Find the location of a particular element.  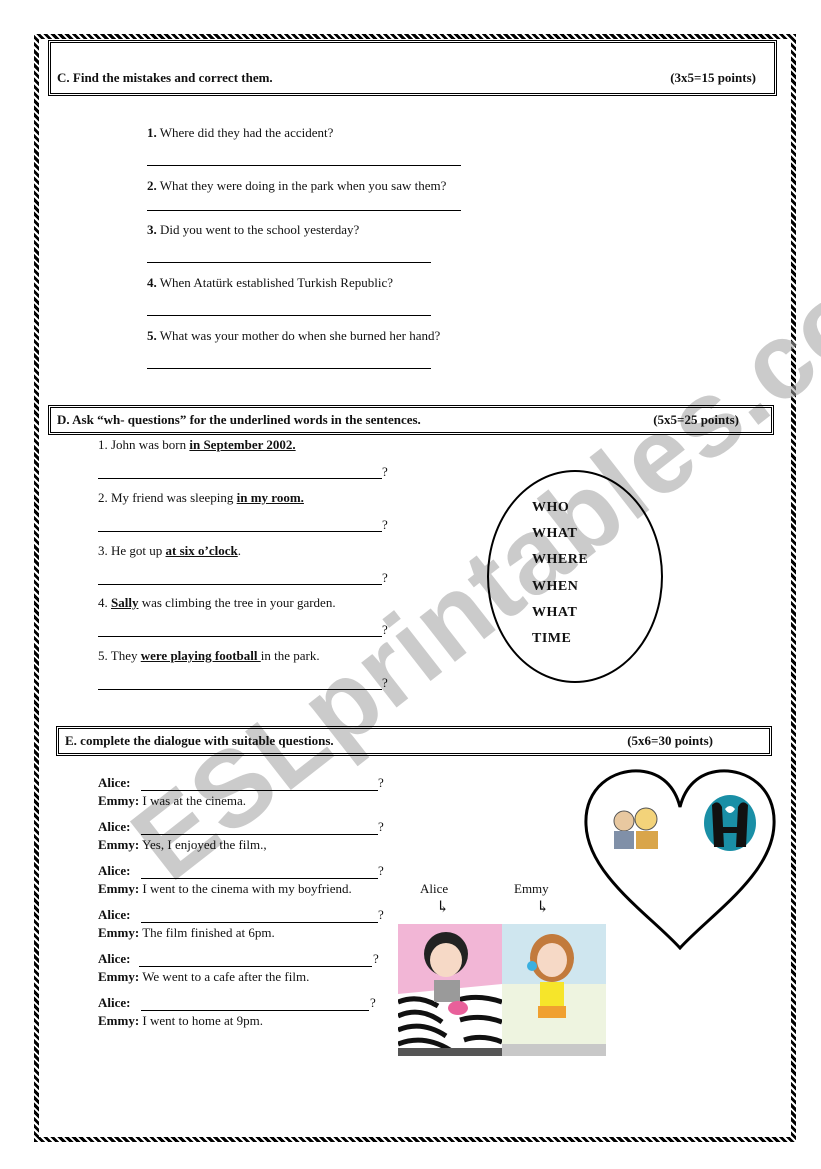

dialogue-reply-1: Emmy: I was at the cinema. is located at coordinates (172, 800).